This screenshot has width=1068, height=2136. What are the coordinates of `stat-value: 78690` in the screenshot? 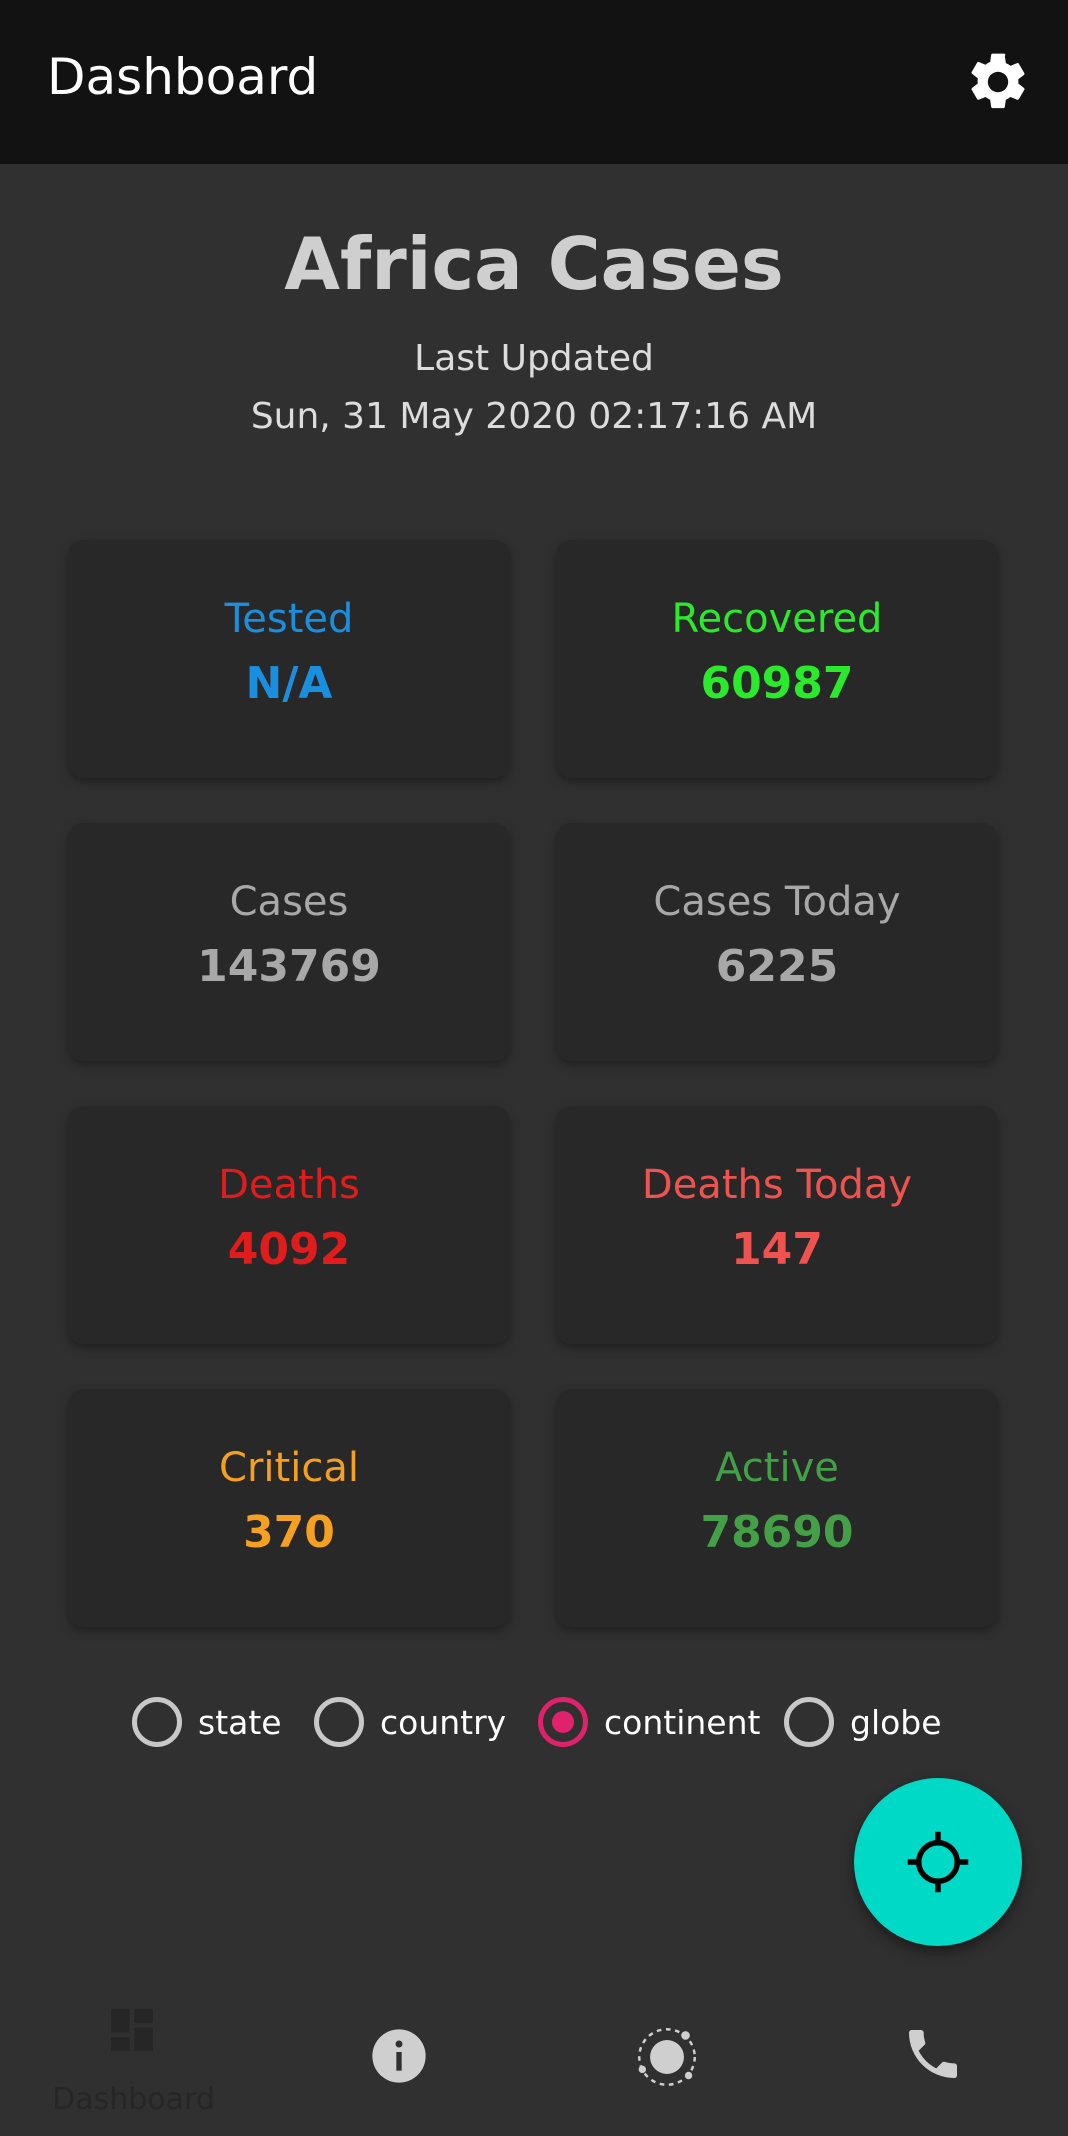 It's located at (777, 1532).